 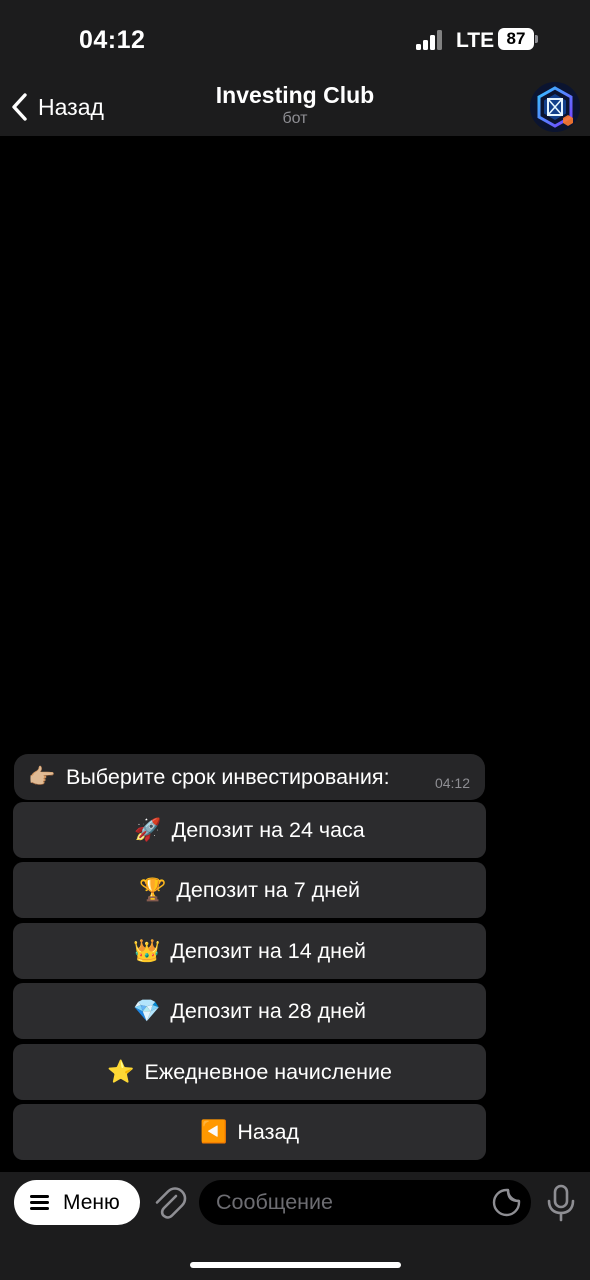 I want to click on bot-avatar, so click(x=555, y=107).